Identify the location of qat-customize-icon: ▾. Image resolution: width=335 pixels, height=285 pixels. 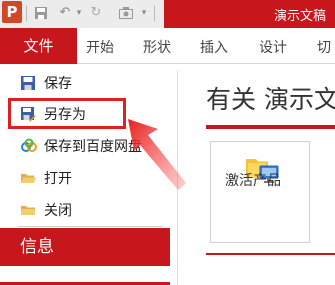
(144, 13).